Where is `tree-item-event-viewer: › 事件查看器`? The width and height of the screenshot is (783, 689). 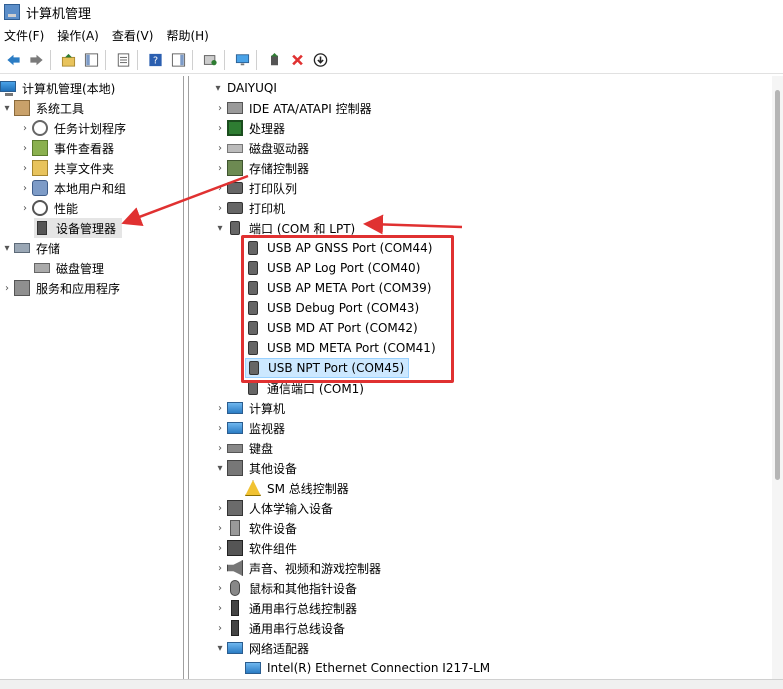 tree-item-event-viewer: › 事件查看器 is located at coordinates (67, 148).